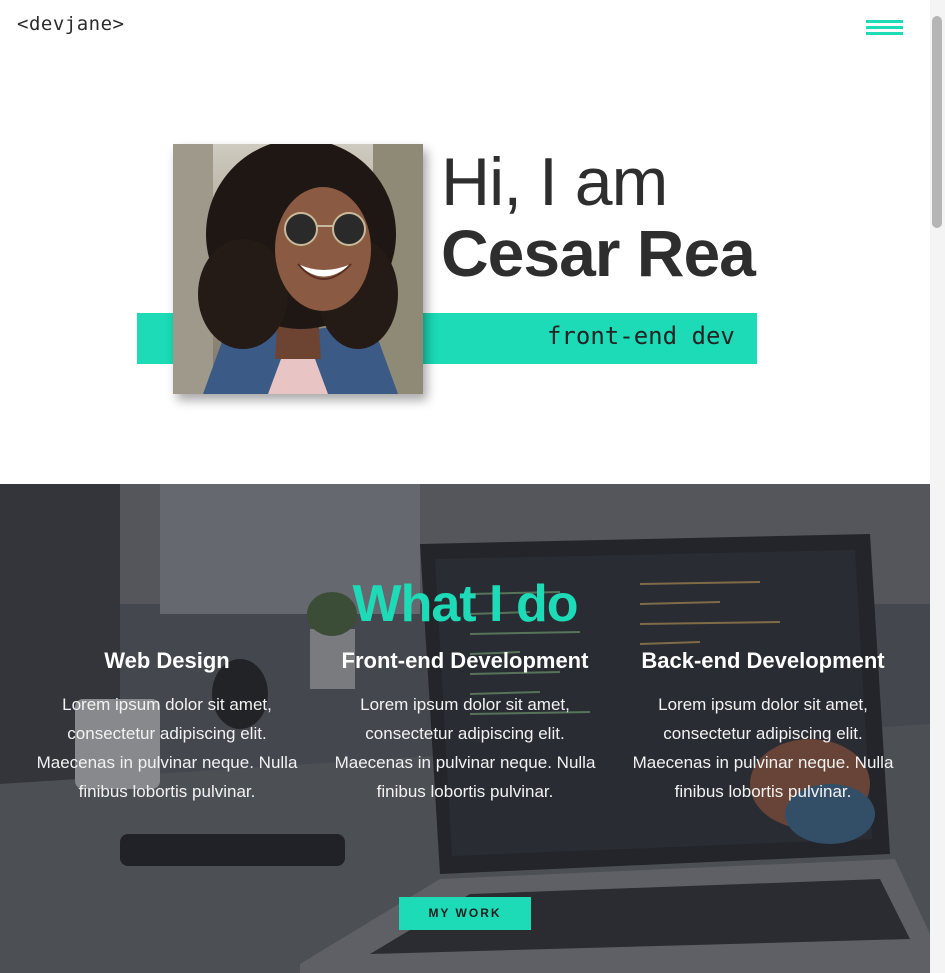 The height and width of the screenshot is (973, 945). What do you see at coordinates (167, 660) in the screenshot?
I see `service-title: Web Design` at bounding box center [167, 660].